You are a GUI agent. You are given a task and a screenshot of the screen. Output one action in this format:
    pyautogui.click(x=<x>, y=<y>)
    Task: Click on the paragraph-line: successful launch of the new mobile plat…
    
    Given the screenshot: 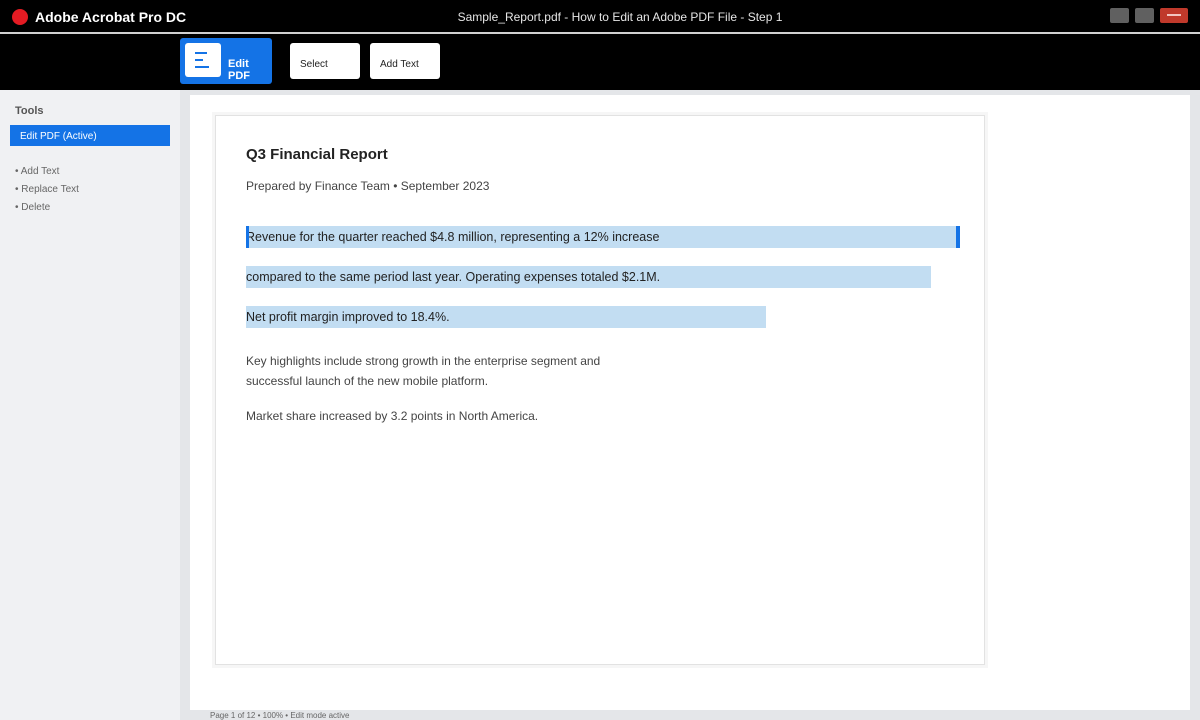 What is the action you would take?
    pyautogui.click(x=367, y=381)
    